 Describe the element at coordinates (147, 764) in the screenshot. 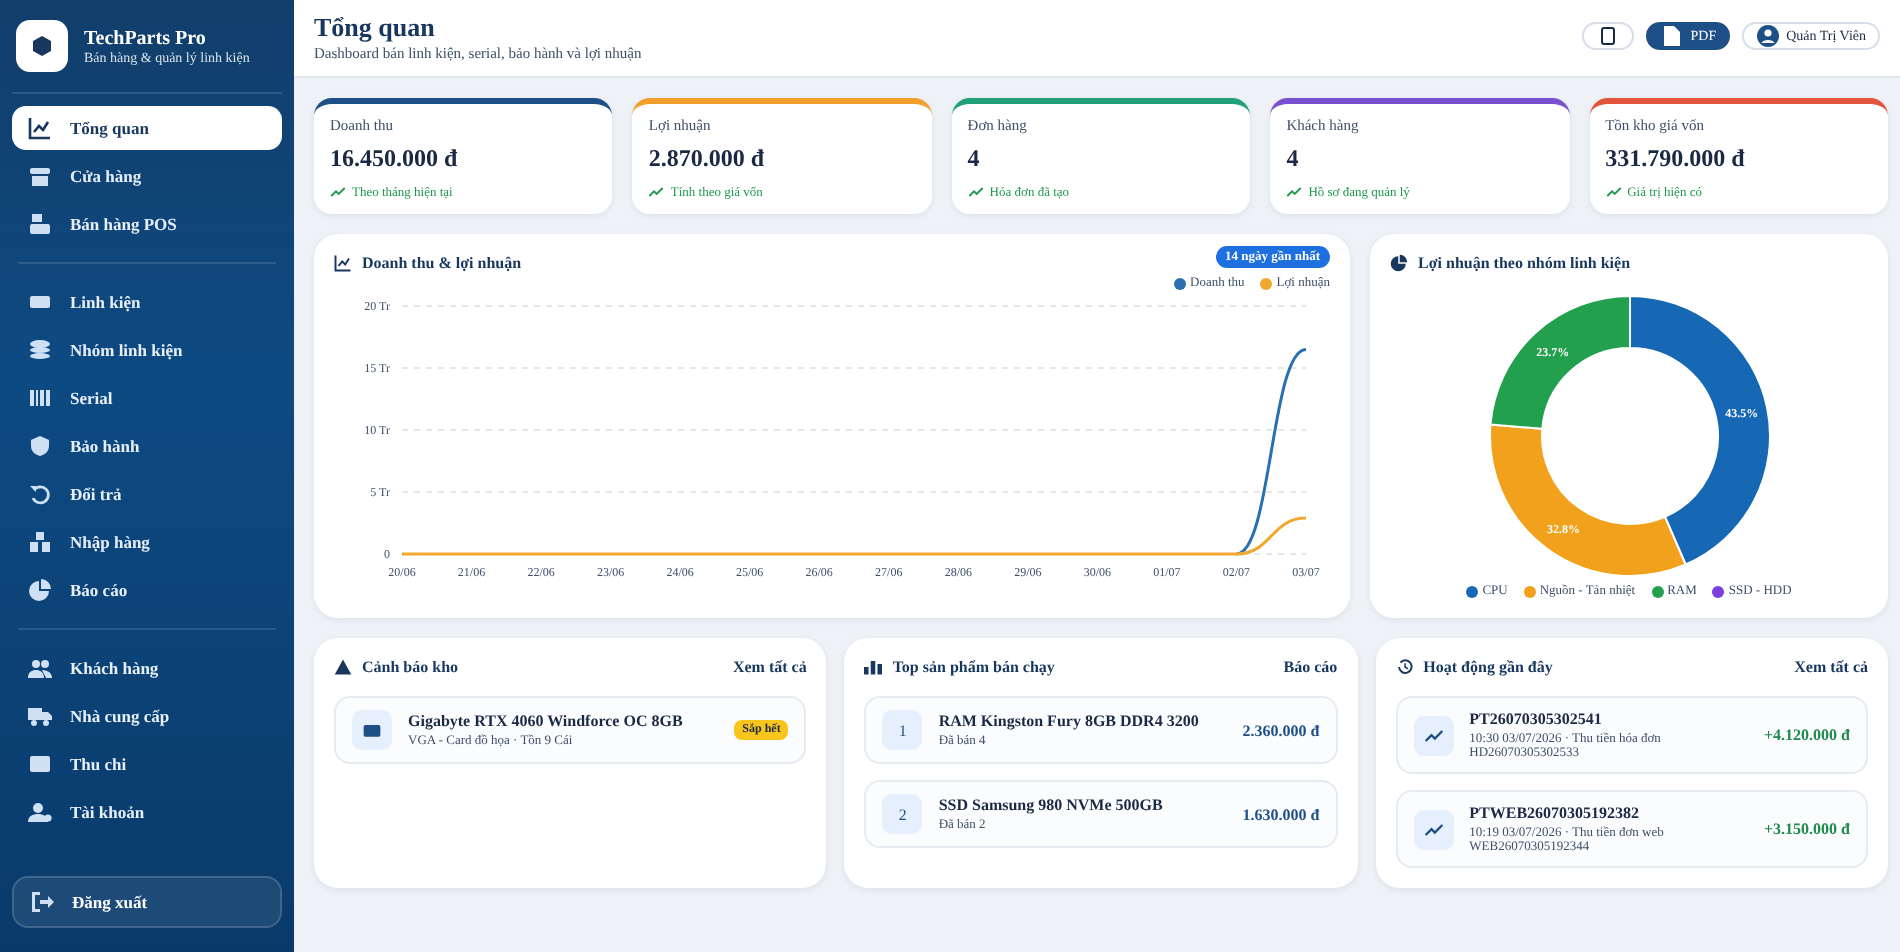

I see `nav-item: Thu chi` at that location.